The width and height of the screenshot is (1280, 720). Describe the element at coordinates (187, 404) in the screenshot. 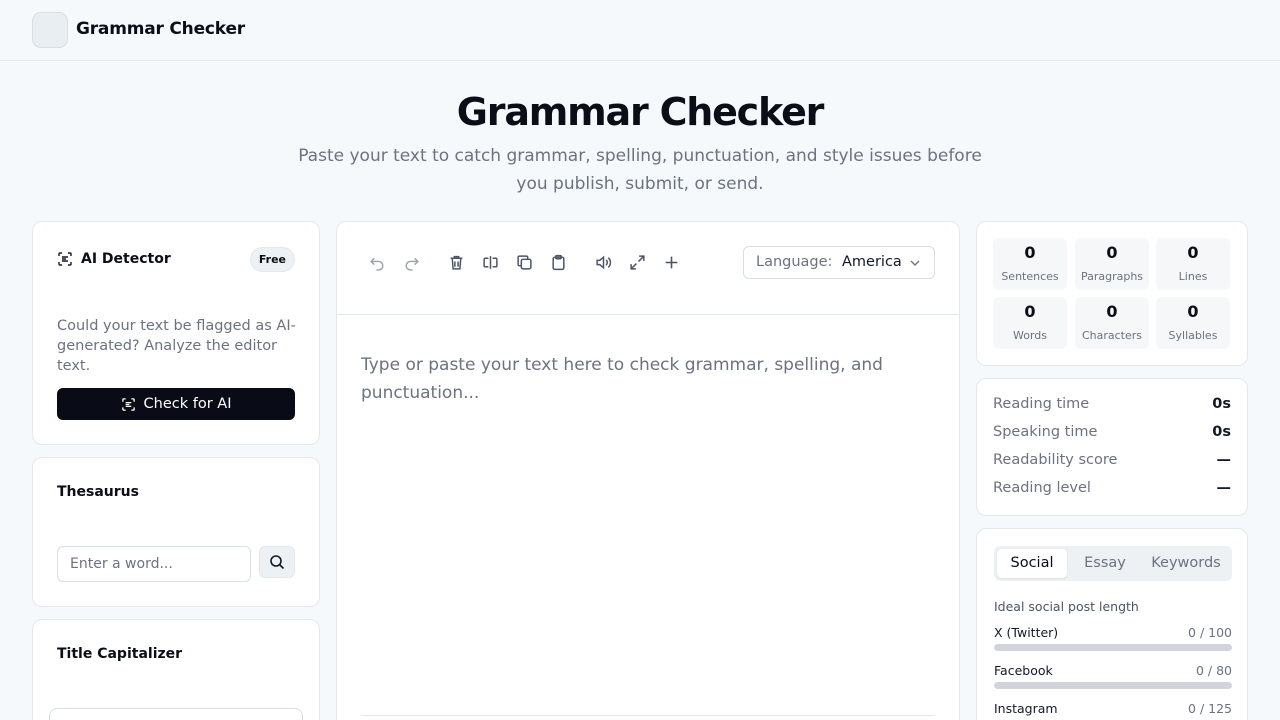

I see `check-for-ai-label: Check for AI` at that location.